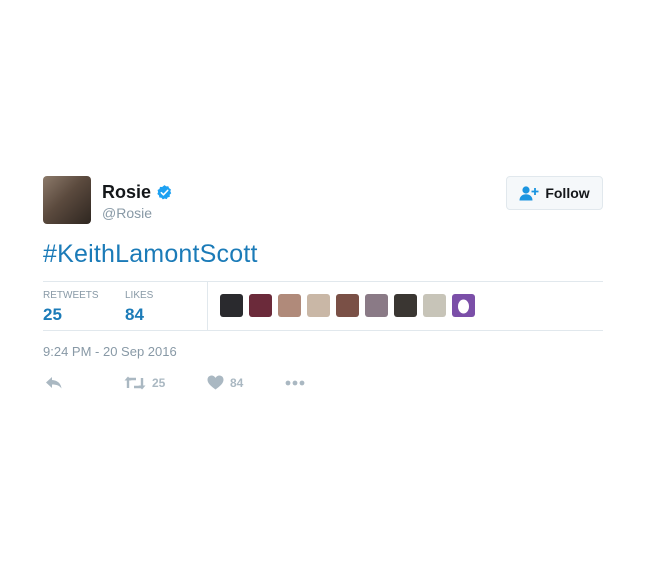  Describe the element at coordinates (150, 254) in the screenshot. I see `tweet-hashtag-link: #KeithLamontScott` at that location.